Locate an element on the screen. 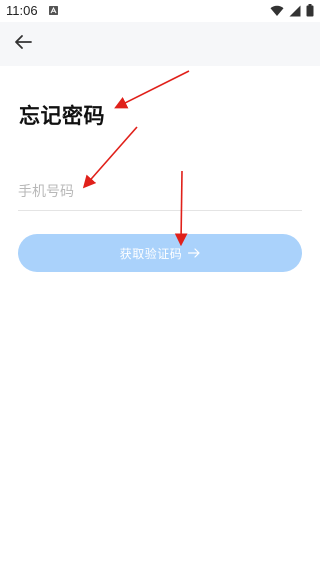 The height and width of the screenshot is (568, 320). signal-icon is located at coordinates (295, 11).